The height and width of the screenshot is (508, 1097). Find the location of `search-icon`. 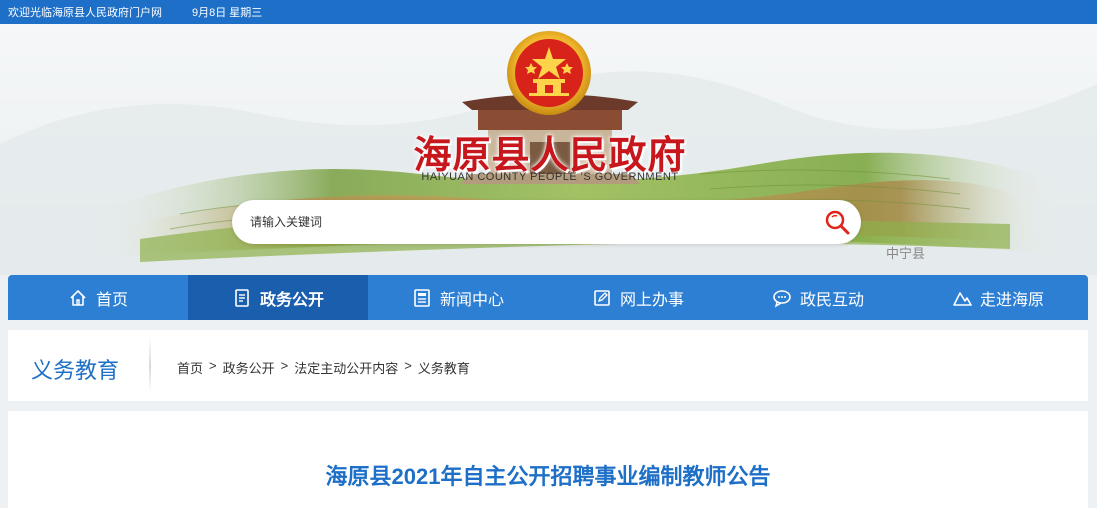

search-icon is located at coordinates (837, 222).